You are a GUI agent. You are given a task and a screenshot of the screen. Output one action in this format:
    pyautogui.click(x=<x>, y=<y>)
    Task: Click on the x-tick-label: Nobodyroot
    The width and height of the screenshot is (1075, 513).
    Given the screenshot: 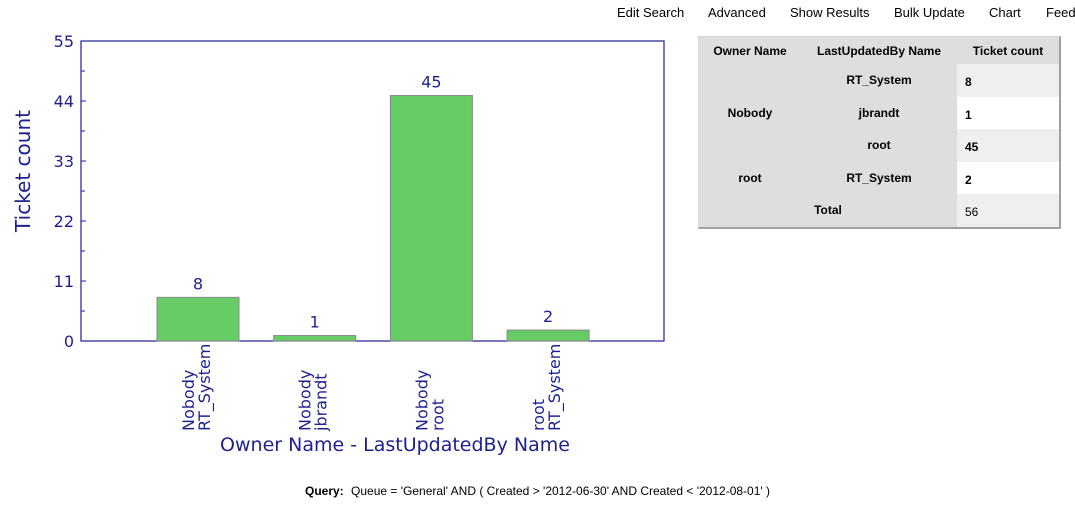 What is the action you would take?
    pyautogui.click(x=429, y=400)
    